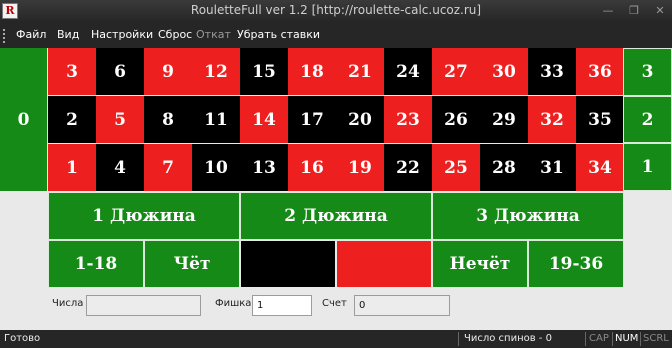 This screenshot has width=672, height=348. I want to click on maximize-button: ❐, so click(634, 11).